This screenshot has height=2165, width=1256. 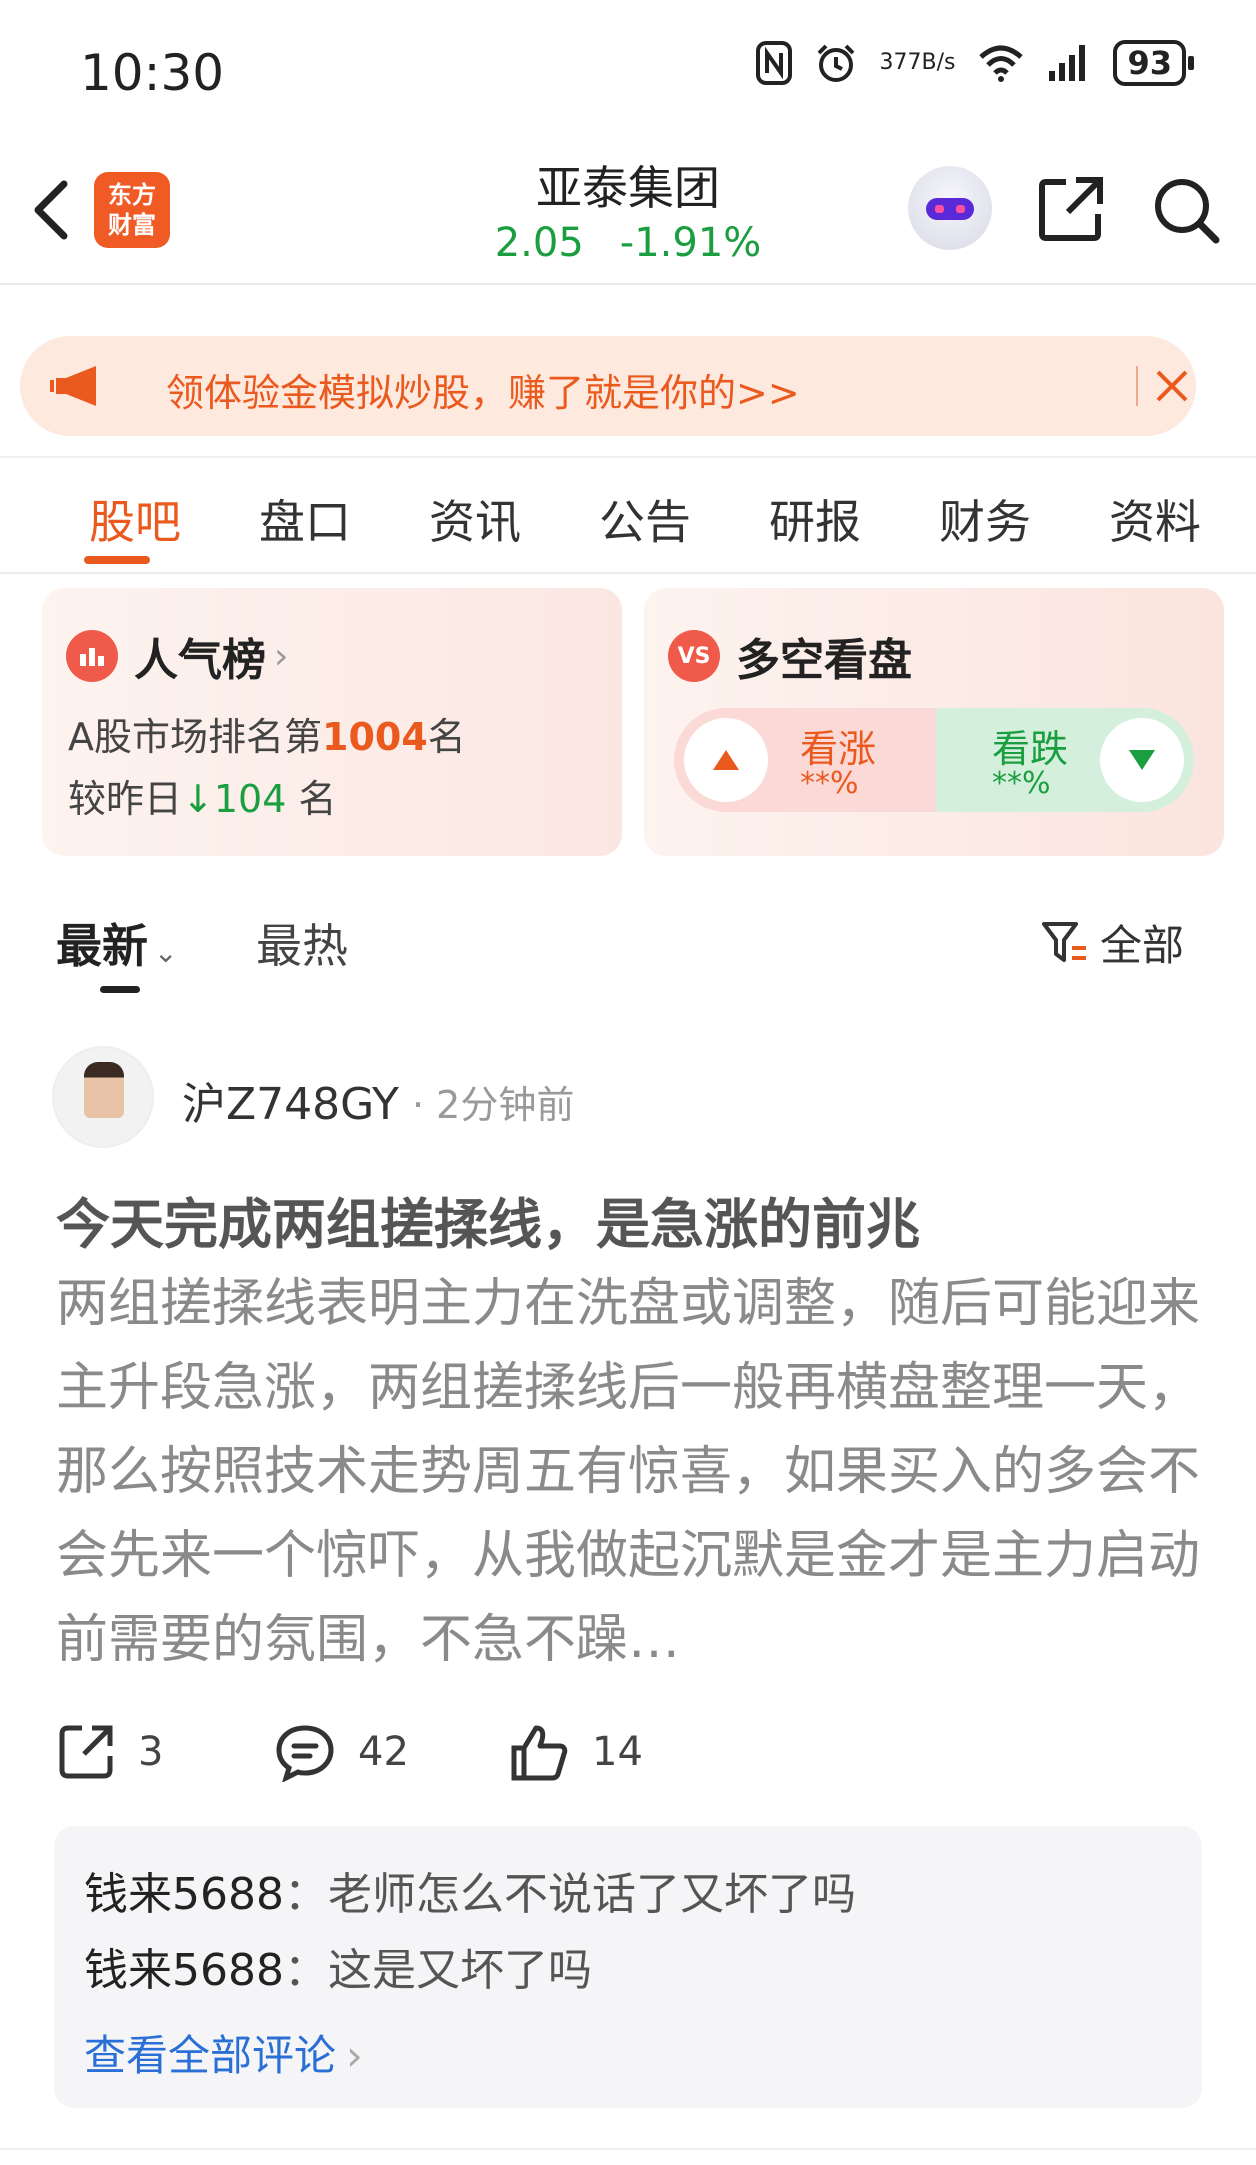 I want to click on tab-finance: 财务, so click(x=985, y=515).